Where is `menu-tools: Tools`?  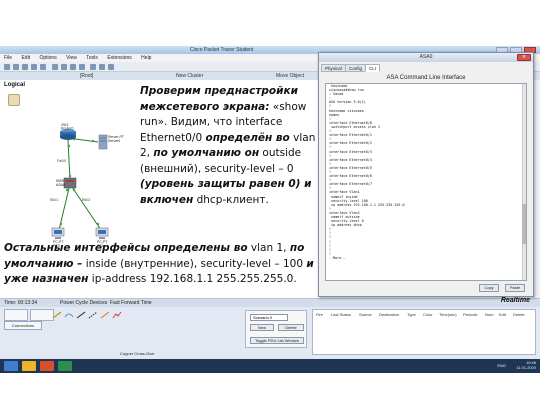 menu-tools: Tools is located at coordinates (92, 58).